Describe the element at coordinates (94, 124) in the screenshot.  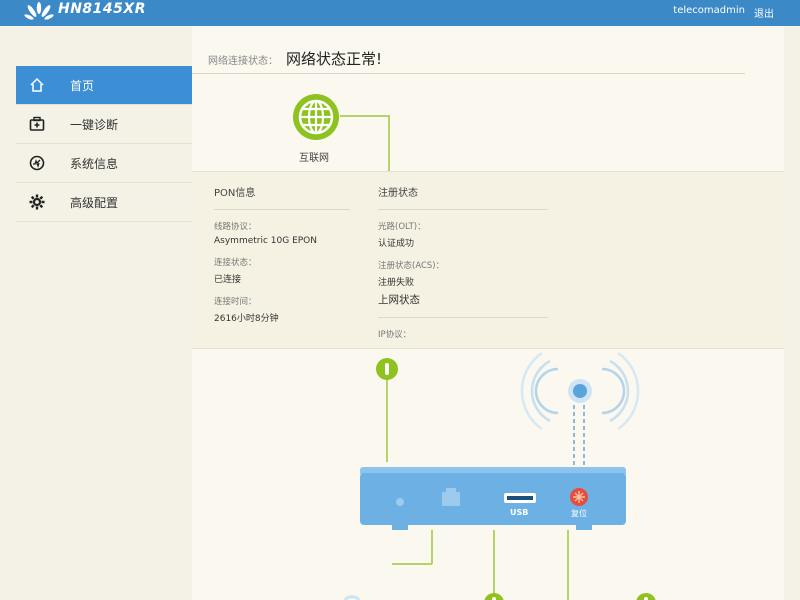
I see `sidebar-item-label: 一键诊断` at that location.